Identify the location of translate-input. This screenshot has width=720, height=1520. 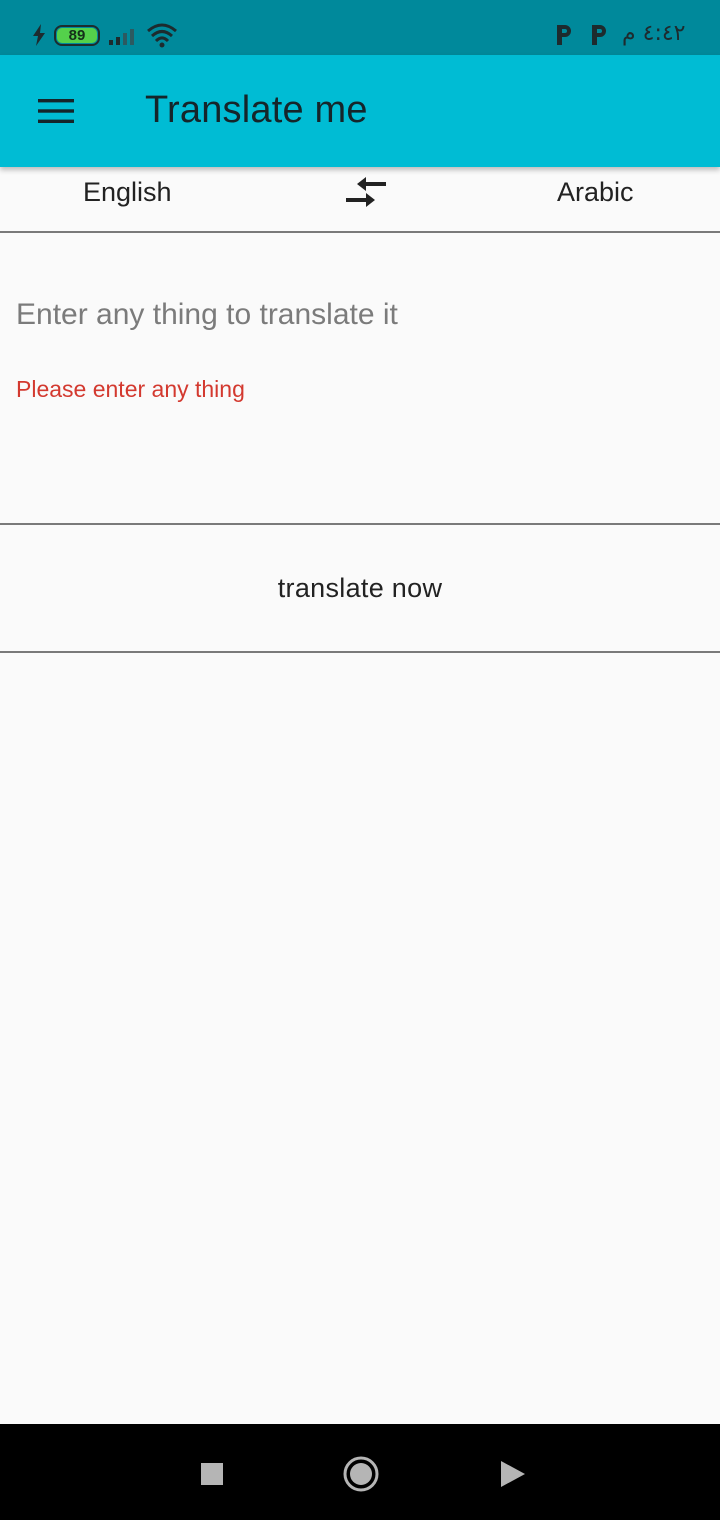
(361, 315).